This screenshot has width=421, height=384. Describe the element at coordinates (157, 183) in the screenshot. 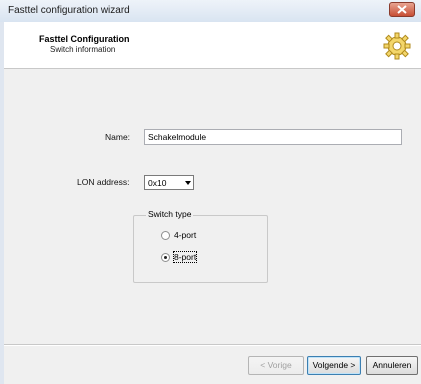

I see `lon-address-value: 0x10` at that location.